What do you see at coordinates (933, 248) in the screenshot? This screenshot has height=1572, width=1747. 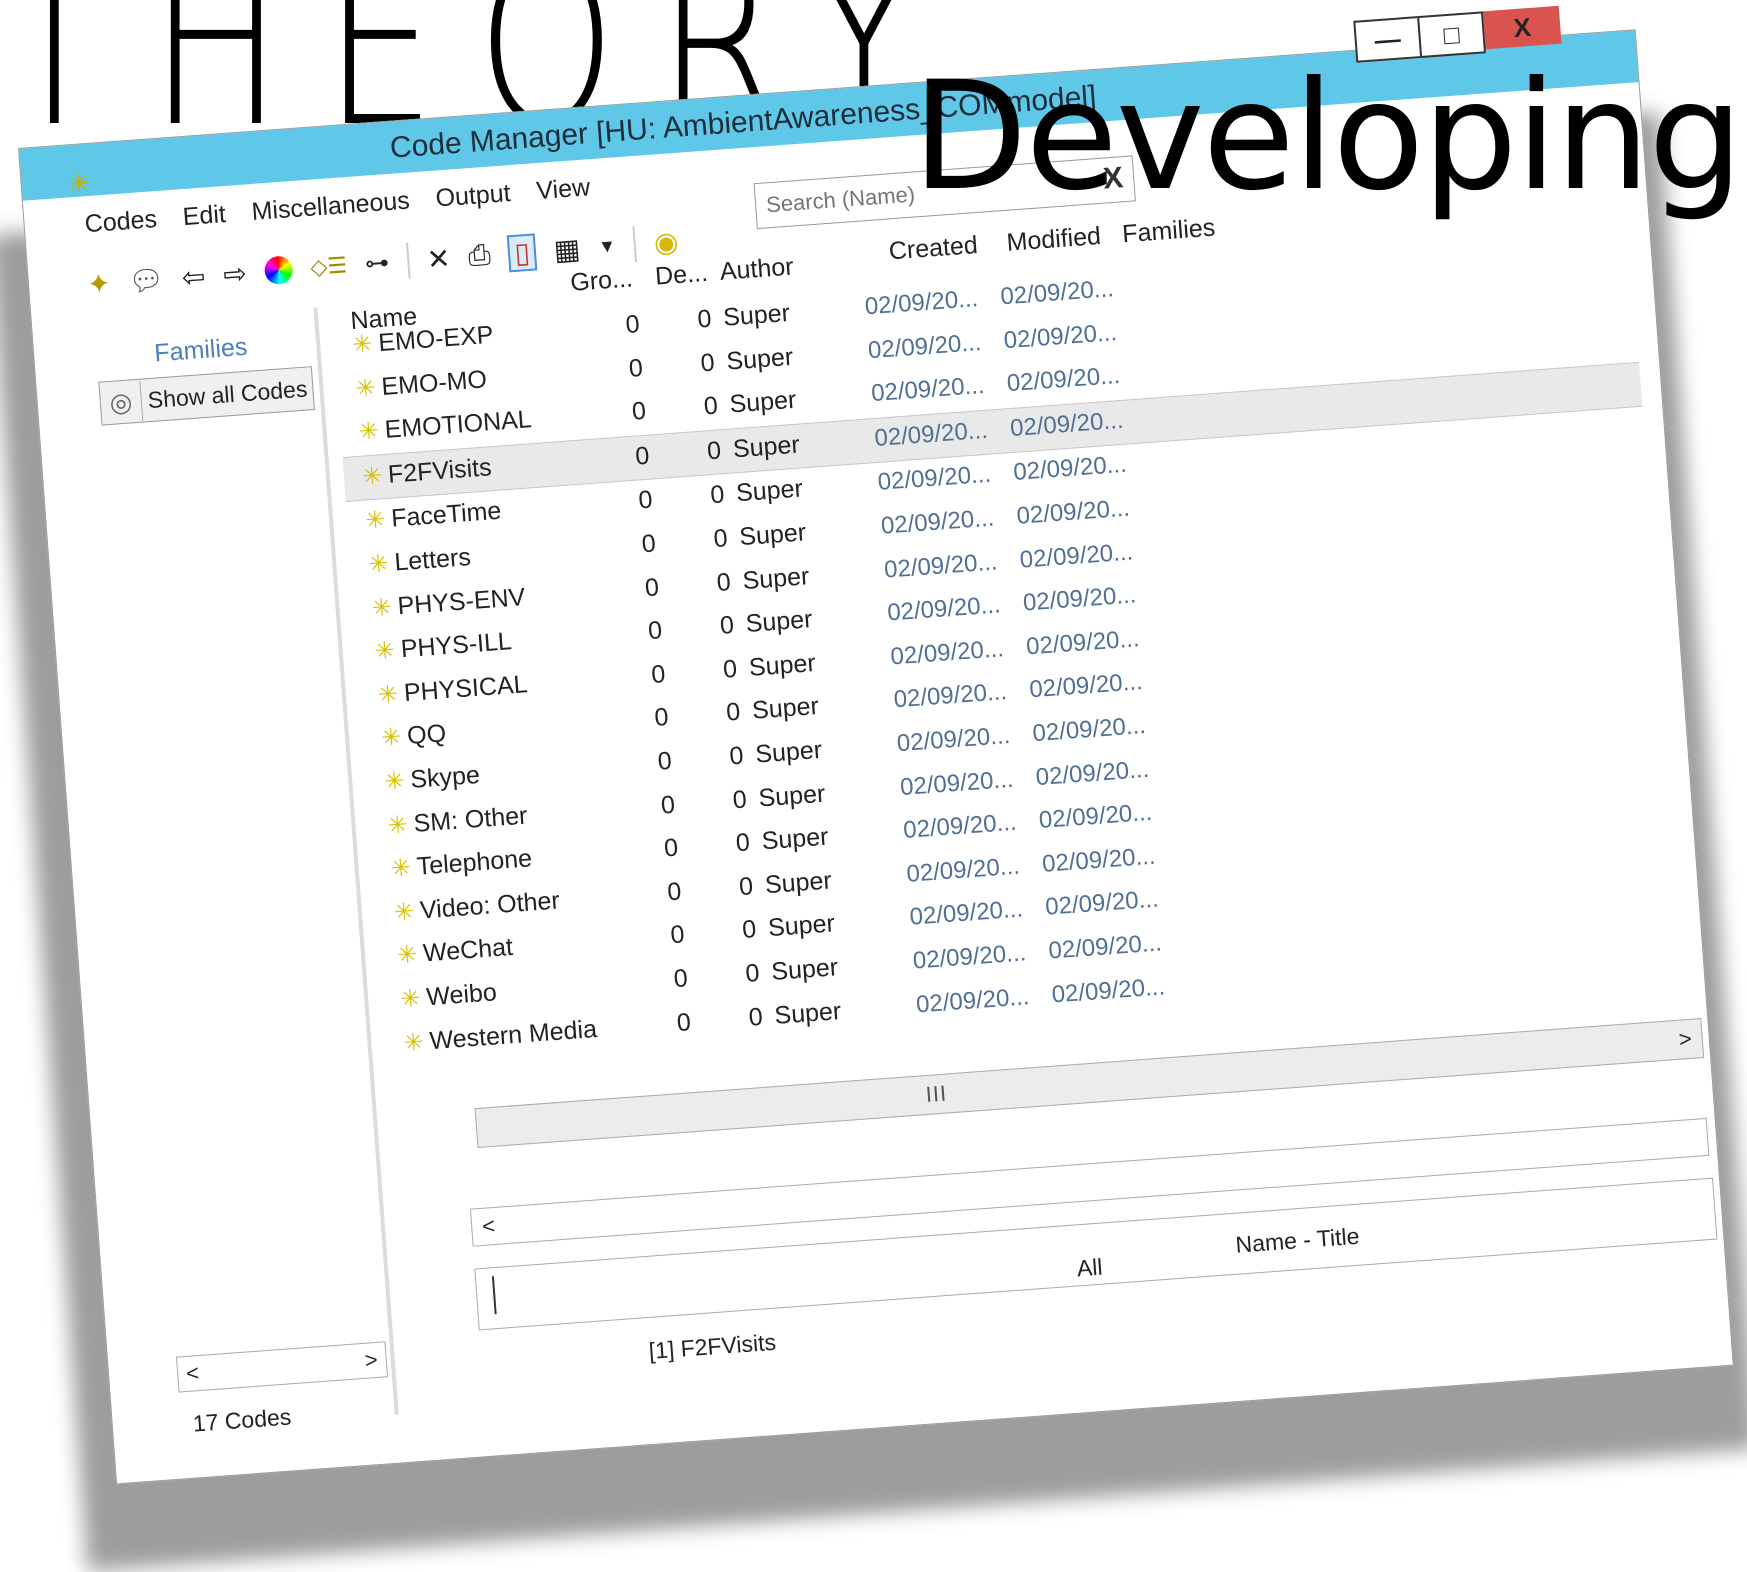 I see `col-created: Created` at bounding box center [933, 248].